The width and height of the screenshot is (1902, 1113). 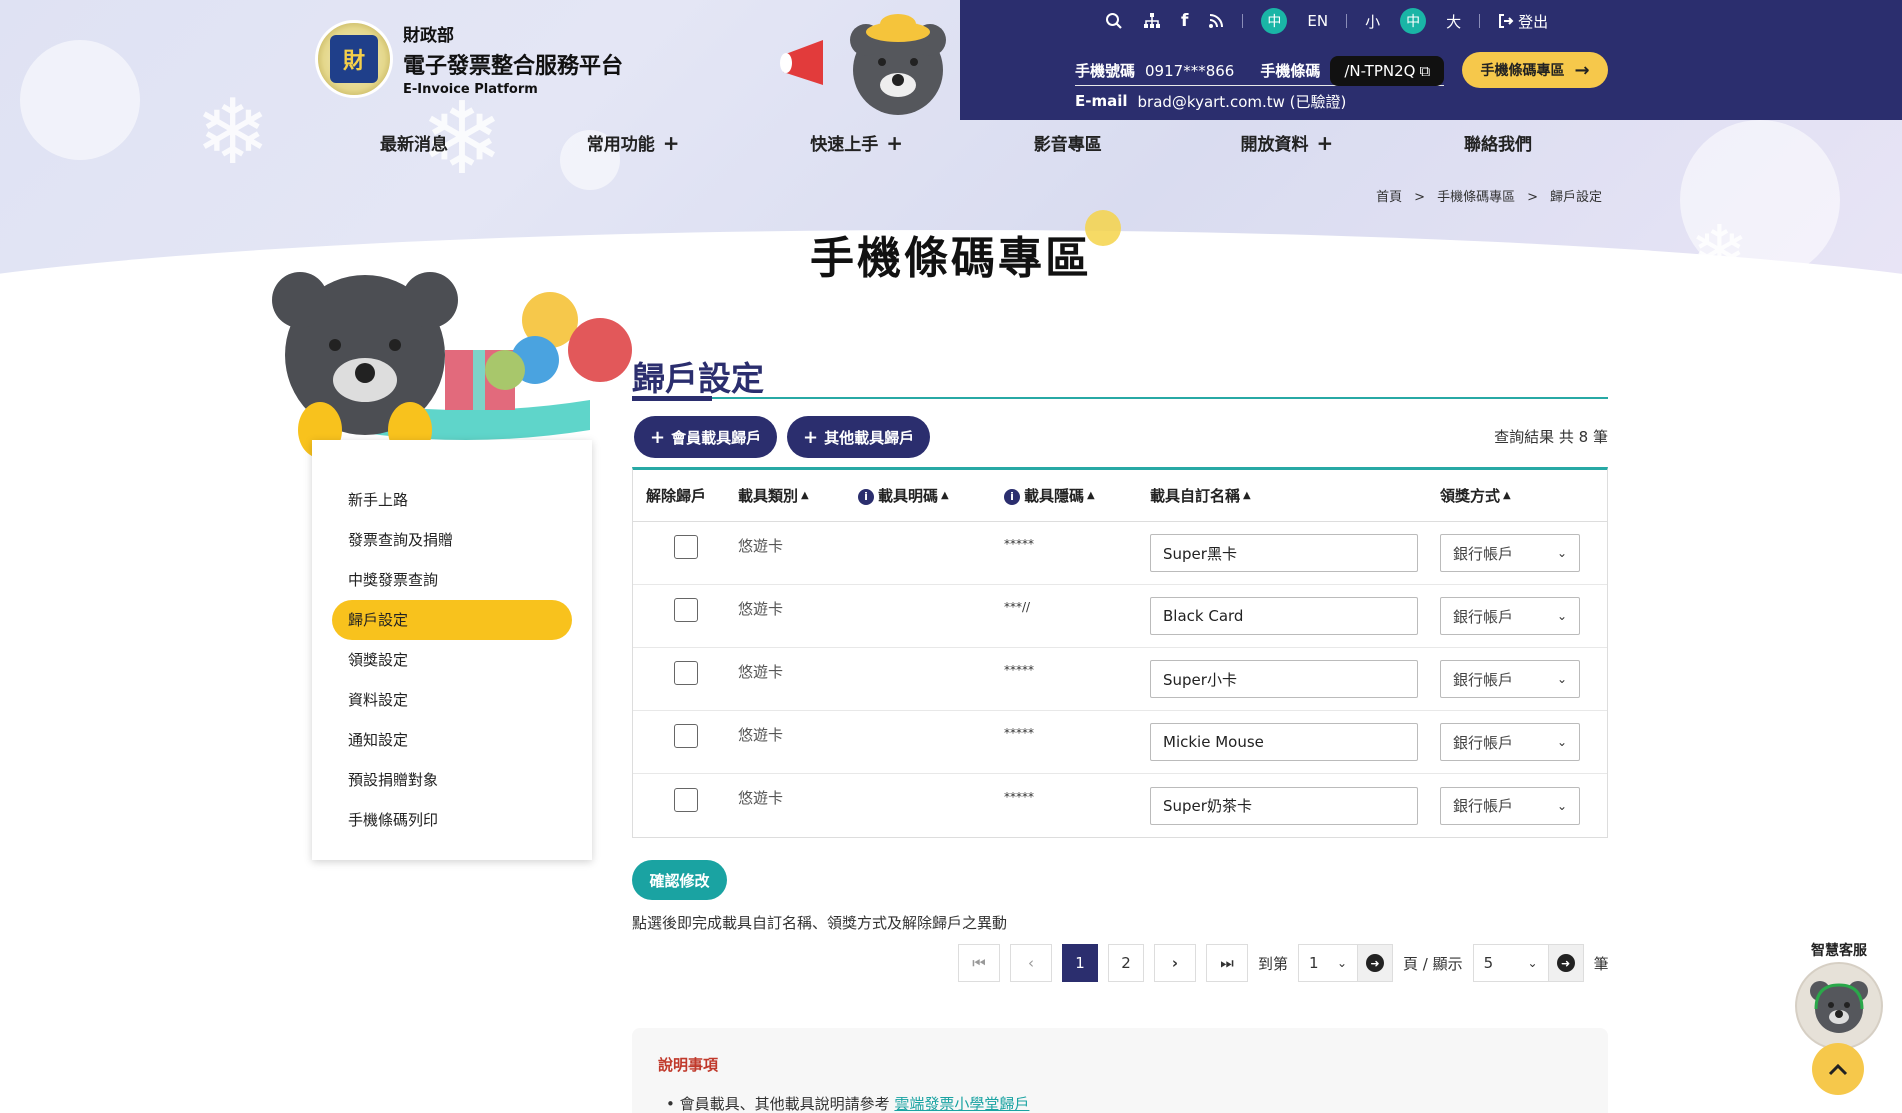 I want to click on barcode-zone-button: 手機條碼專區 →, so click(x=1535, y=70).